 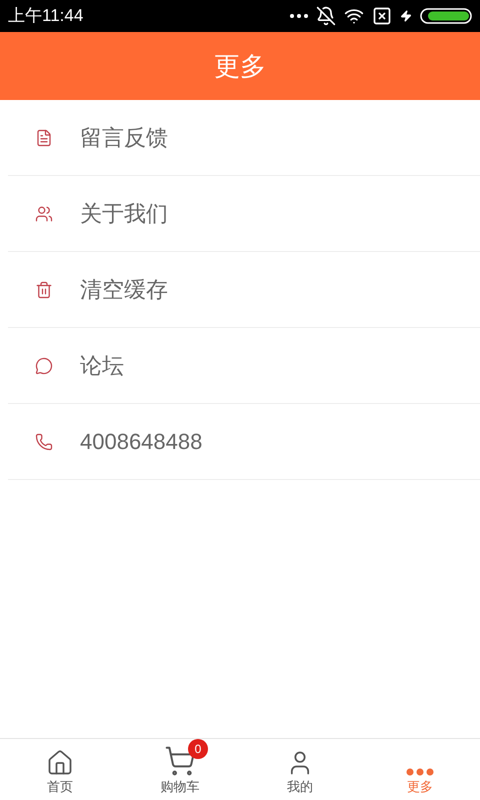 What do you see at coordinates (300, 769) in the screenshot?
I see `tab: 我的` at bounding box center [300, 769].